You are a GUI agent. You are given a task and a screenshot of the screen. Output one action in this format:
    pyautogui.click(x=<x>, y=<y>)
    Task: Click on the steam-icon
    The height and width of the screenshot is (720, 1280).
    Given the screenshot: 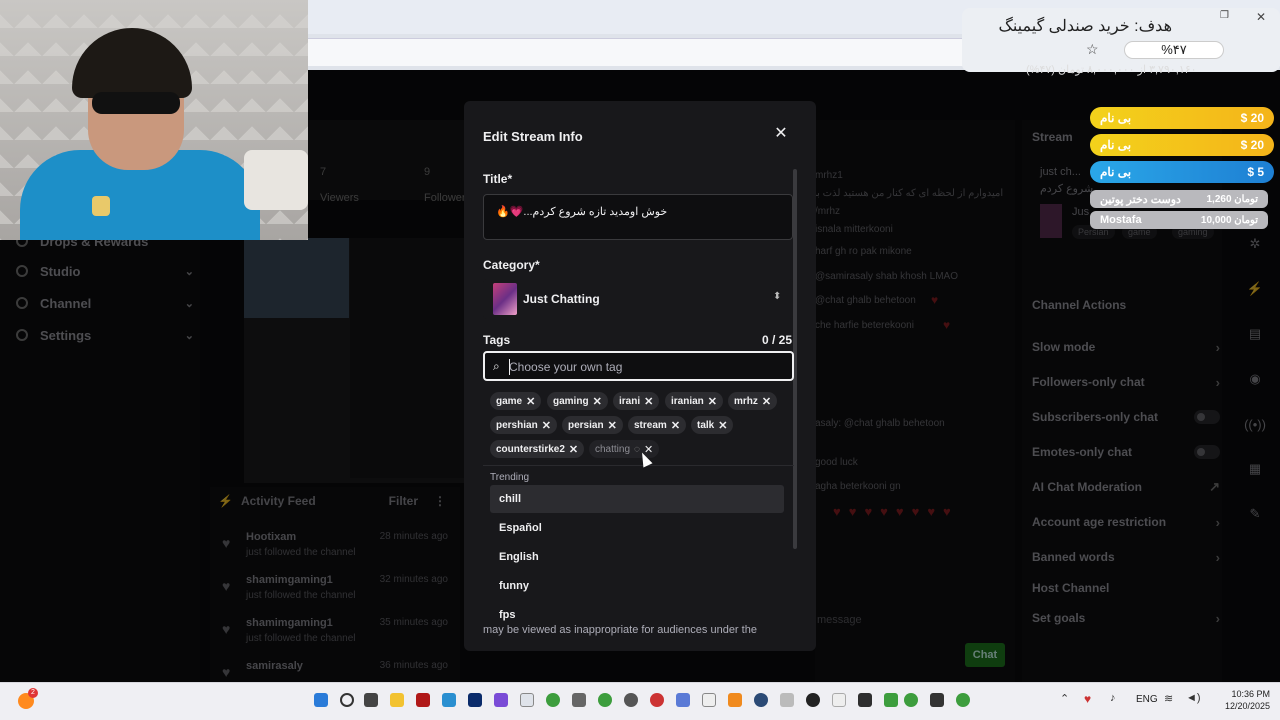 What is the action you would take?
    pyautogui.click(x=761, y=700)
    